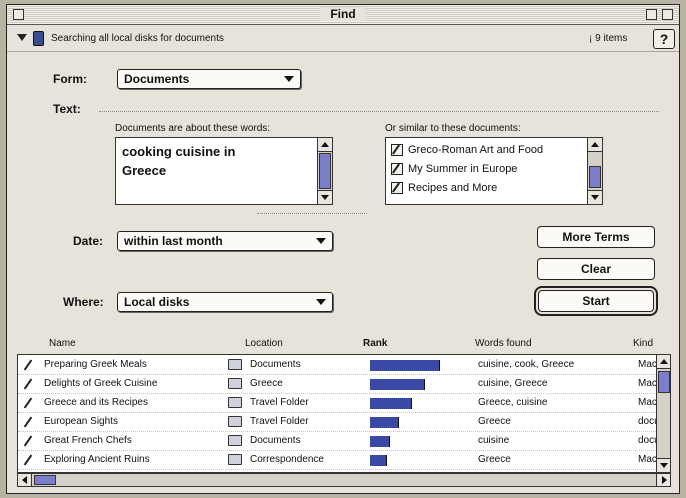 The image size is (686, 498). Describe the element at coordinates (266, 383) in the screenshot. I see `result-location: Greece` at that location.